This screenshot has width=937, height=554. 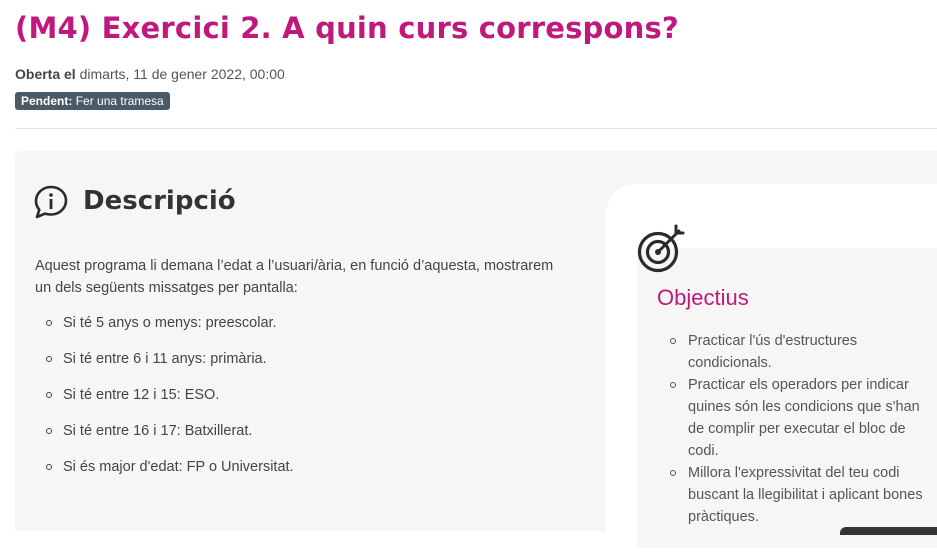 I want to click on floating-button-edge, so click(x=888, y=531).